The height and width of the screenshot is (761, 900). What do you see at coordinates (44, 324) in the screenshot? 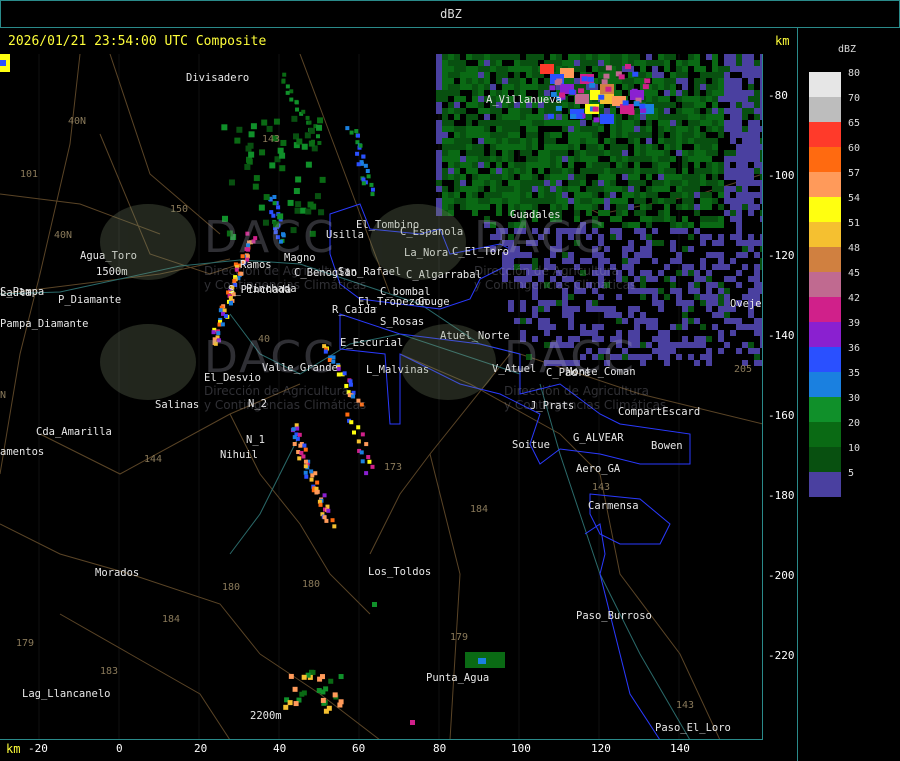
I see `place-label: Pampa_Diamante` at bounding box center [44, 324].